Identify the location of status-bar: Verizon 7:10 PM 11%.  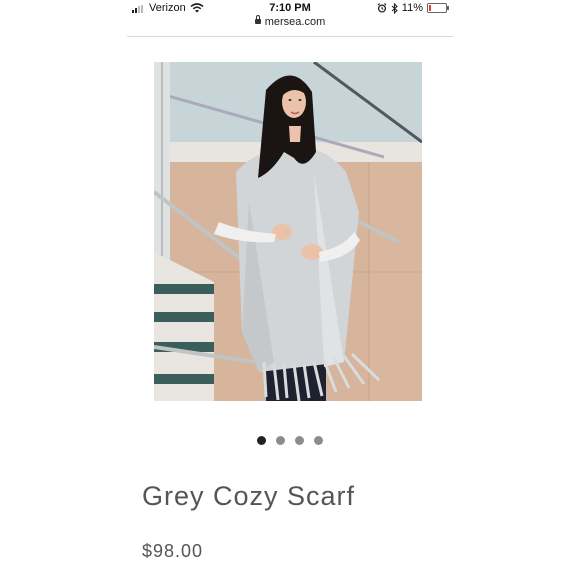
(290, 8).